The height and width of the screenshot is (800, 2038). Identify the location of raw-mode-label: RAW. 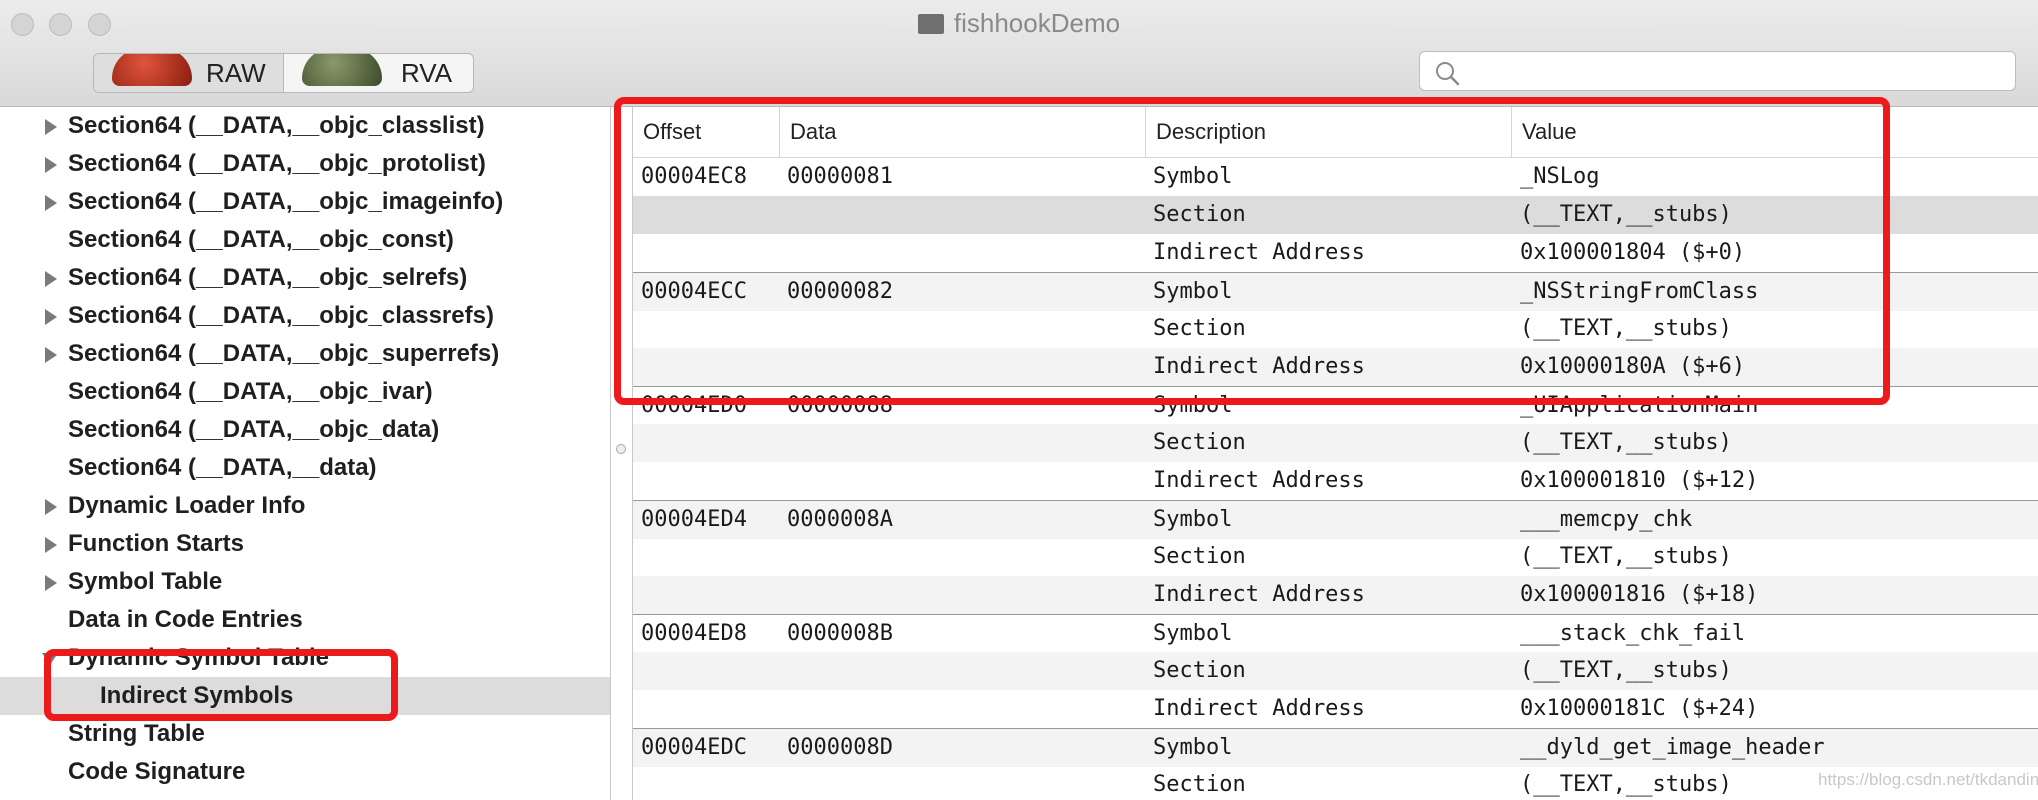
(236, 73).